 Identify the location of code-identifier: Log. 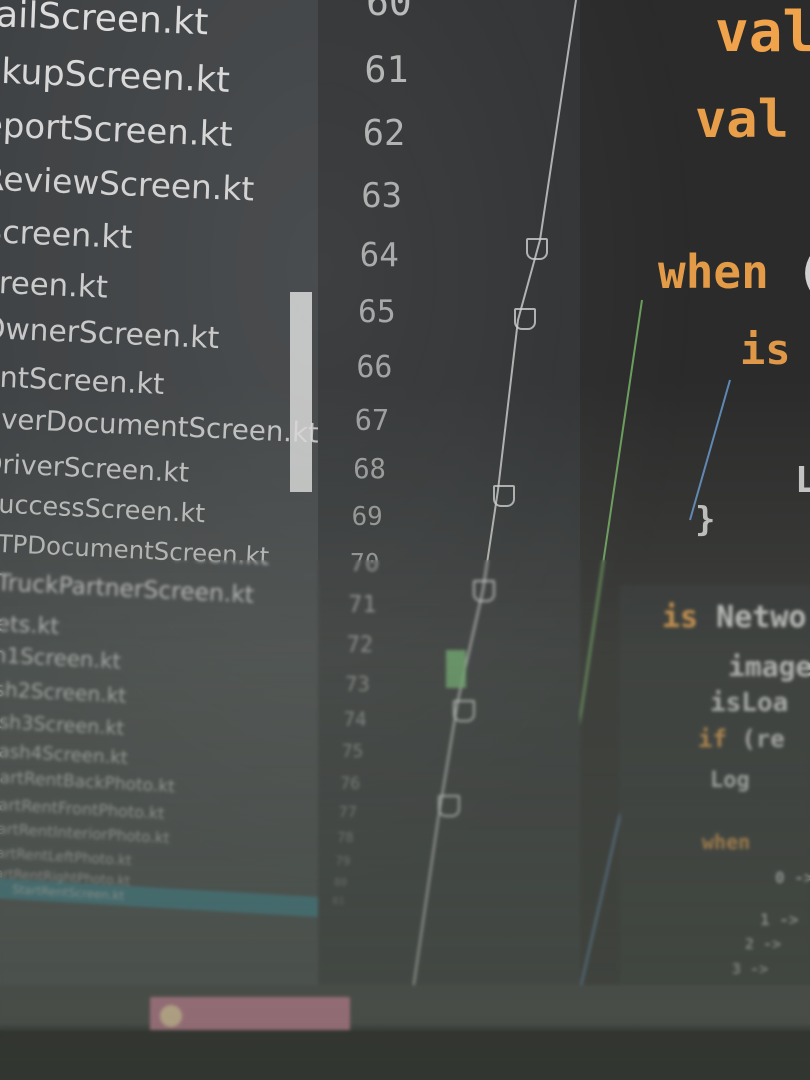
(730, 780).